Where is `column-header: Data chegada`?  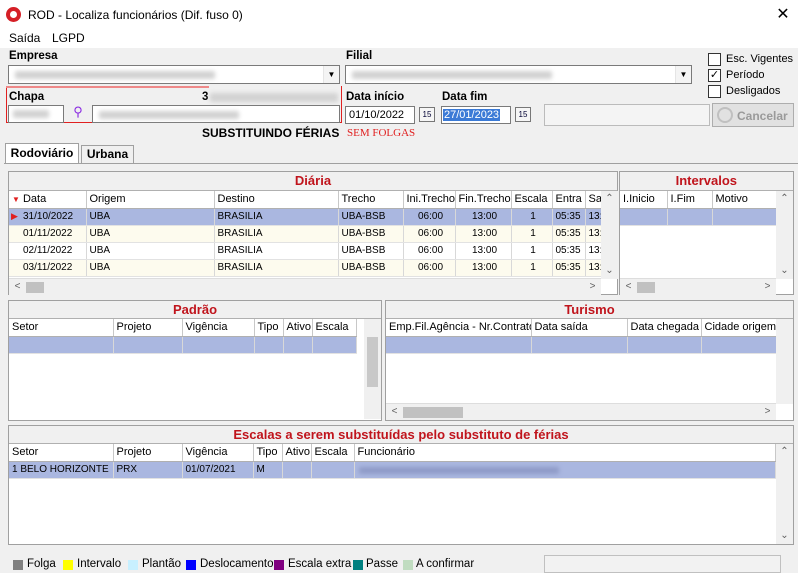
column-header: Data chegada is located at coordinates (664, 328).